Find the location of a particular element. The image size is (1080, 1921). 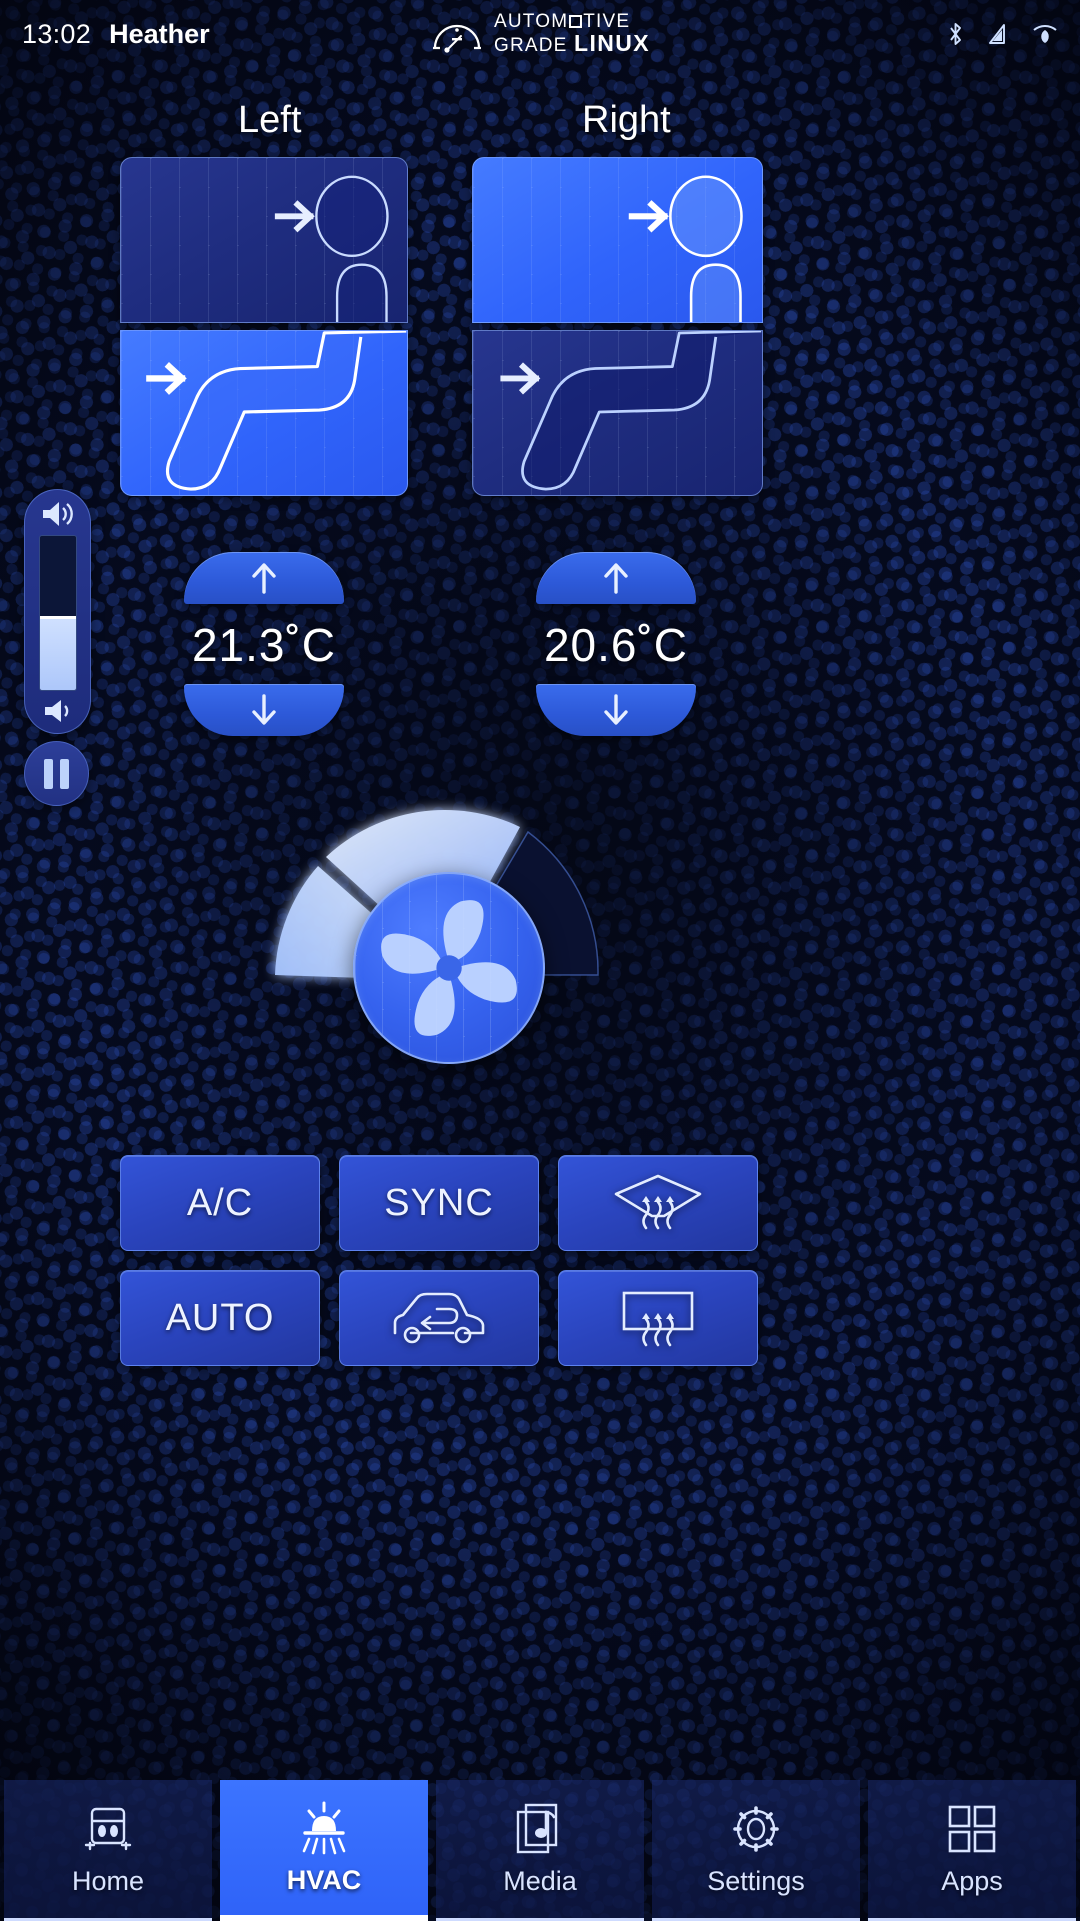

nav-item-media: Media is located at coordinates (540, 1850).